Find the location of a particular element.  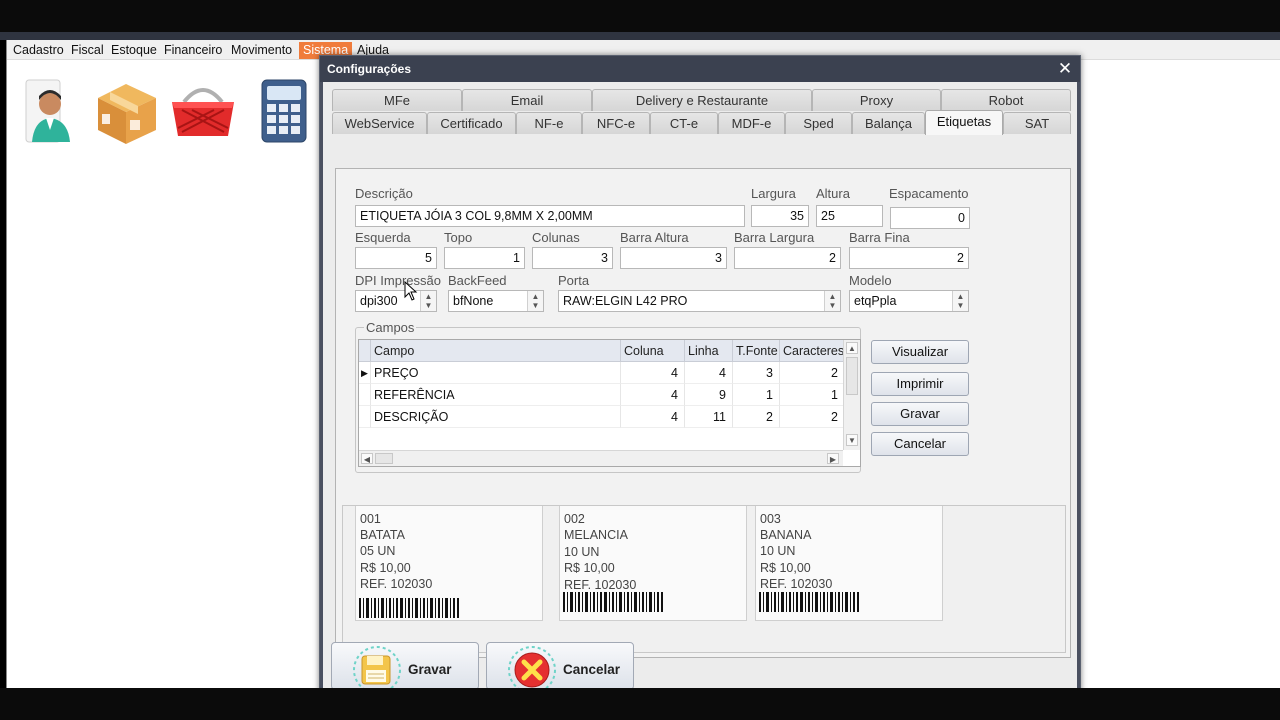

tab-nfe: NF-e is located at coordinates (549, 123).